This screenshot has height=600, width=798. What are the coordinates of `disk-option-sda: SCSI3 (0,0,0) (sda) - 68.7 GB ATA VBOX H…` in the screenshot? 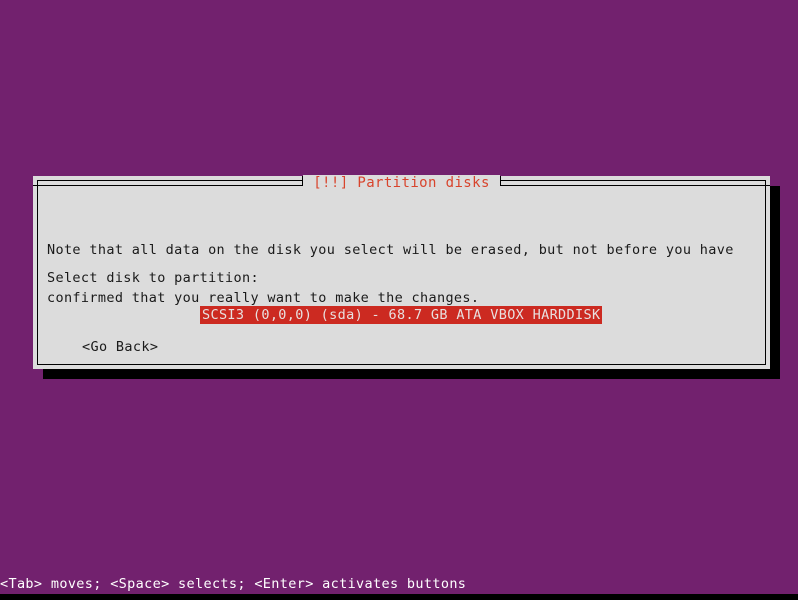 It's located at (401, 315).